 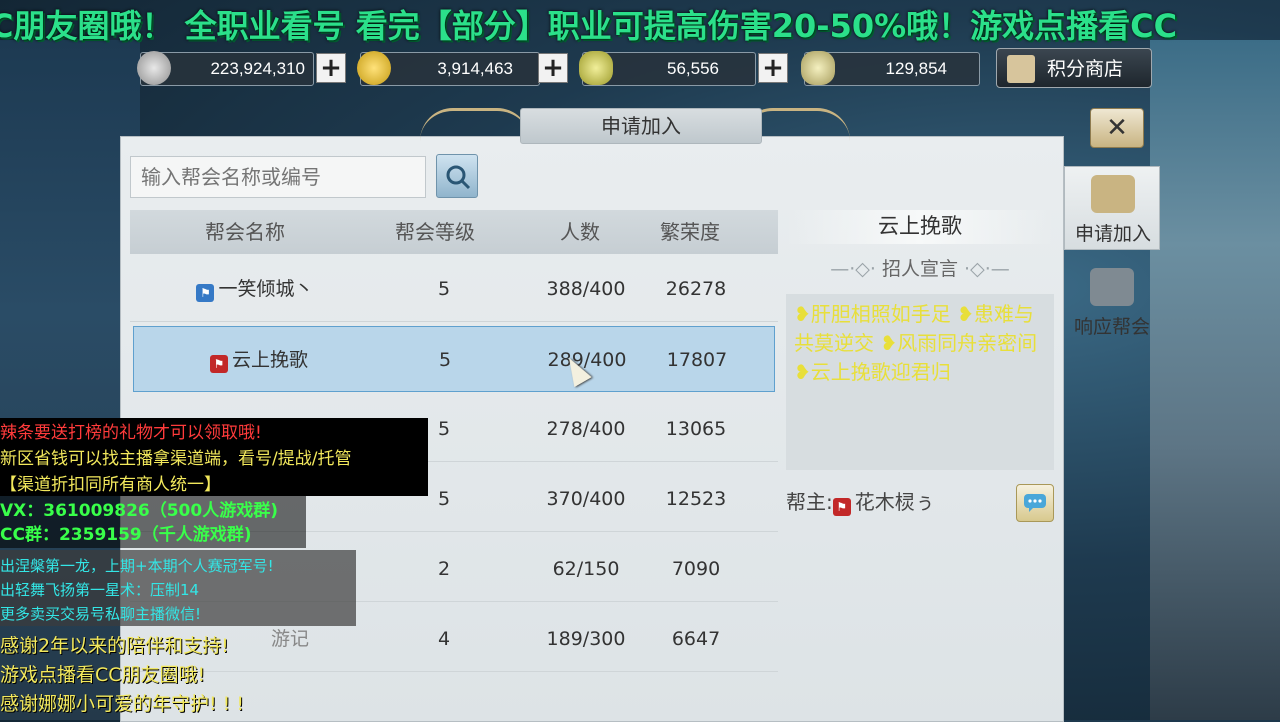 What do you see at coordinates (257, 68) in the screenshot?
I see `silver-value: 223,924,310` at bounding box center [257, 68].